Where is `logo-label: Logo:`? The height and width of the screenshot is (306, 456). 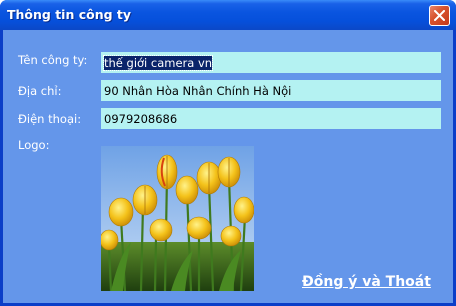
logo-label: Logo: is located at coordinates (34, 145).